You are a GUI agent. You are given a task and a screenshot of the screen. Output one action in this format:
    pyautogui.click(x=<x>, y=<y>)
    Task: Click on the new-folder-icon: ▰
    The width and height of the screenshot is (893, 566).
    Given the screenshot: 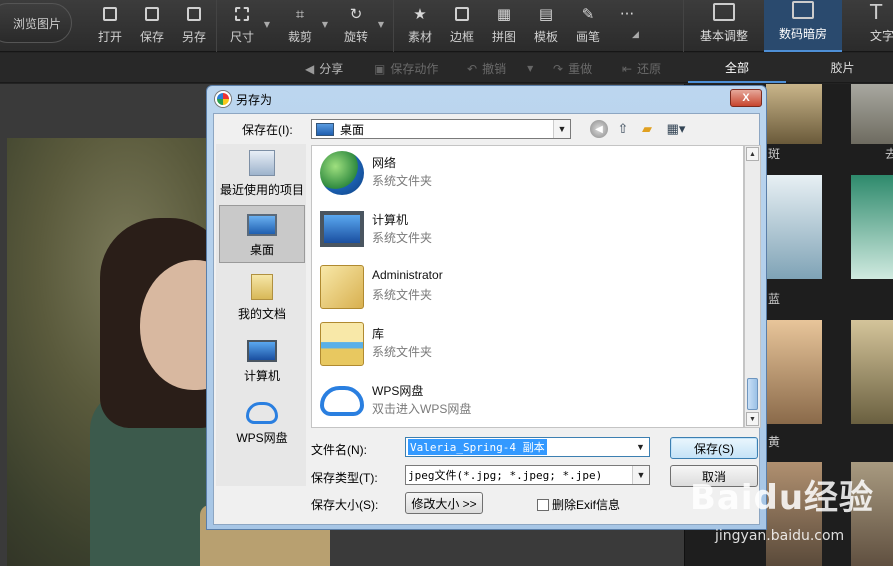 What is the action you would take?
    pyautogui.click(x=647, y=129)
    